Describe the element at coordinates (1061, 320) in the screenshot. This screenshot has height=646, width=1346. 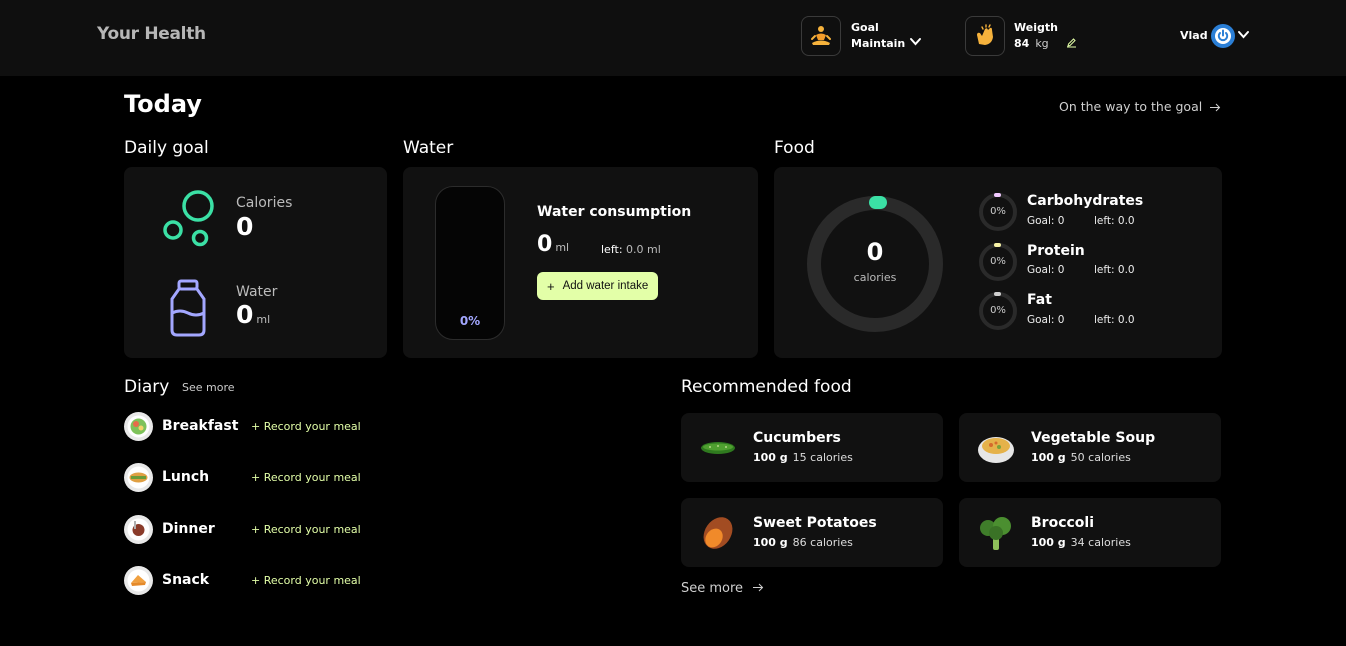
I see `fat-goal-value: 0` at that location.